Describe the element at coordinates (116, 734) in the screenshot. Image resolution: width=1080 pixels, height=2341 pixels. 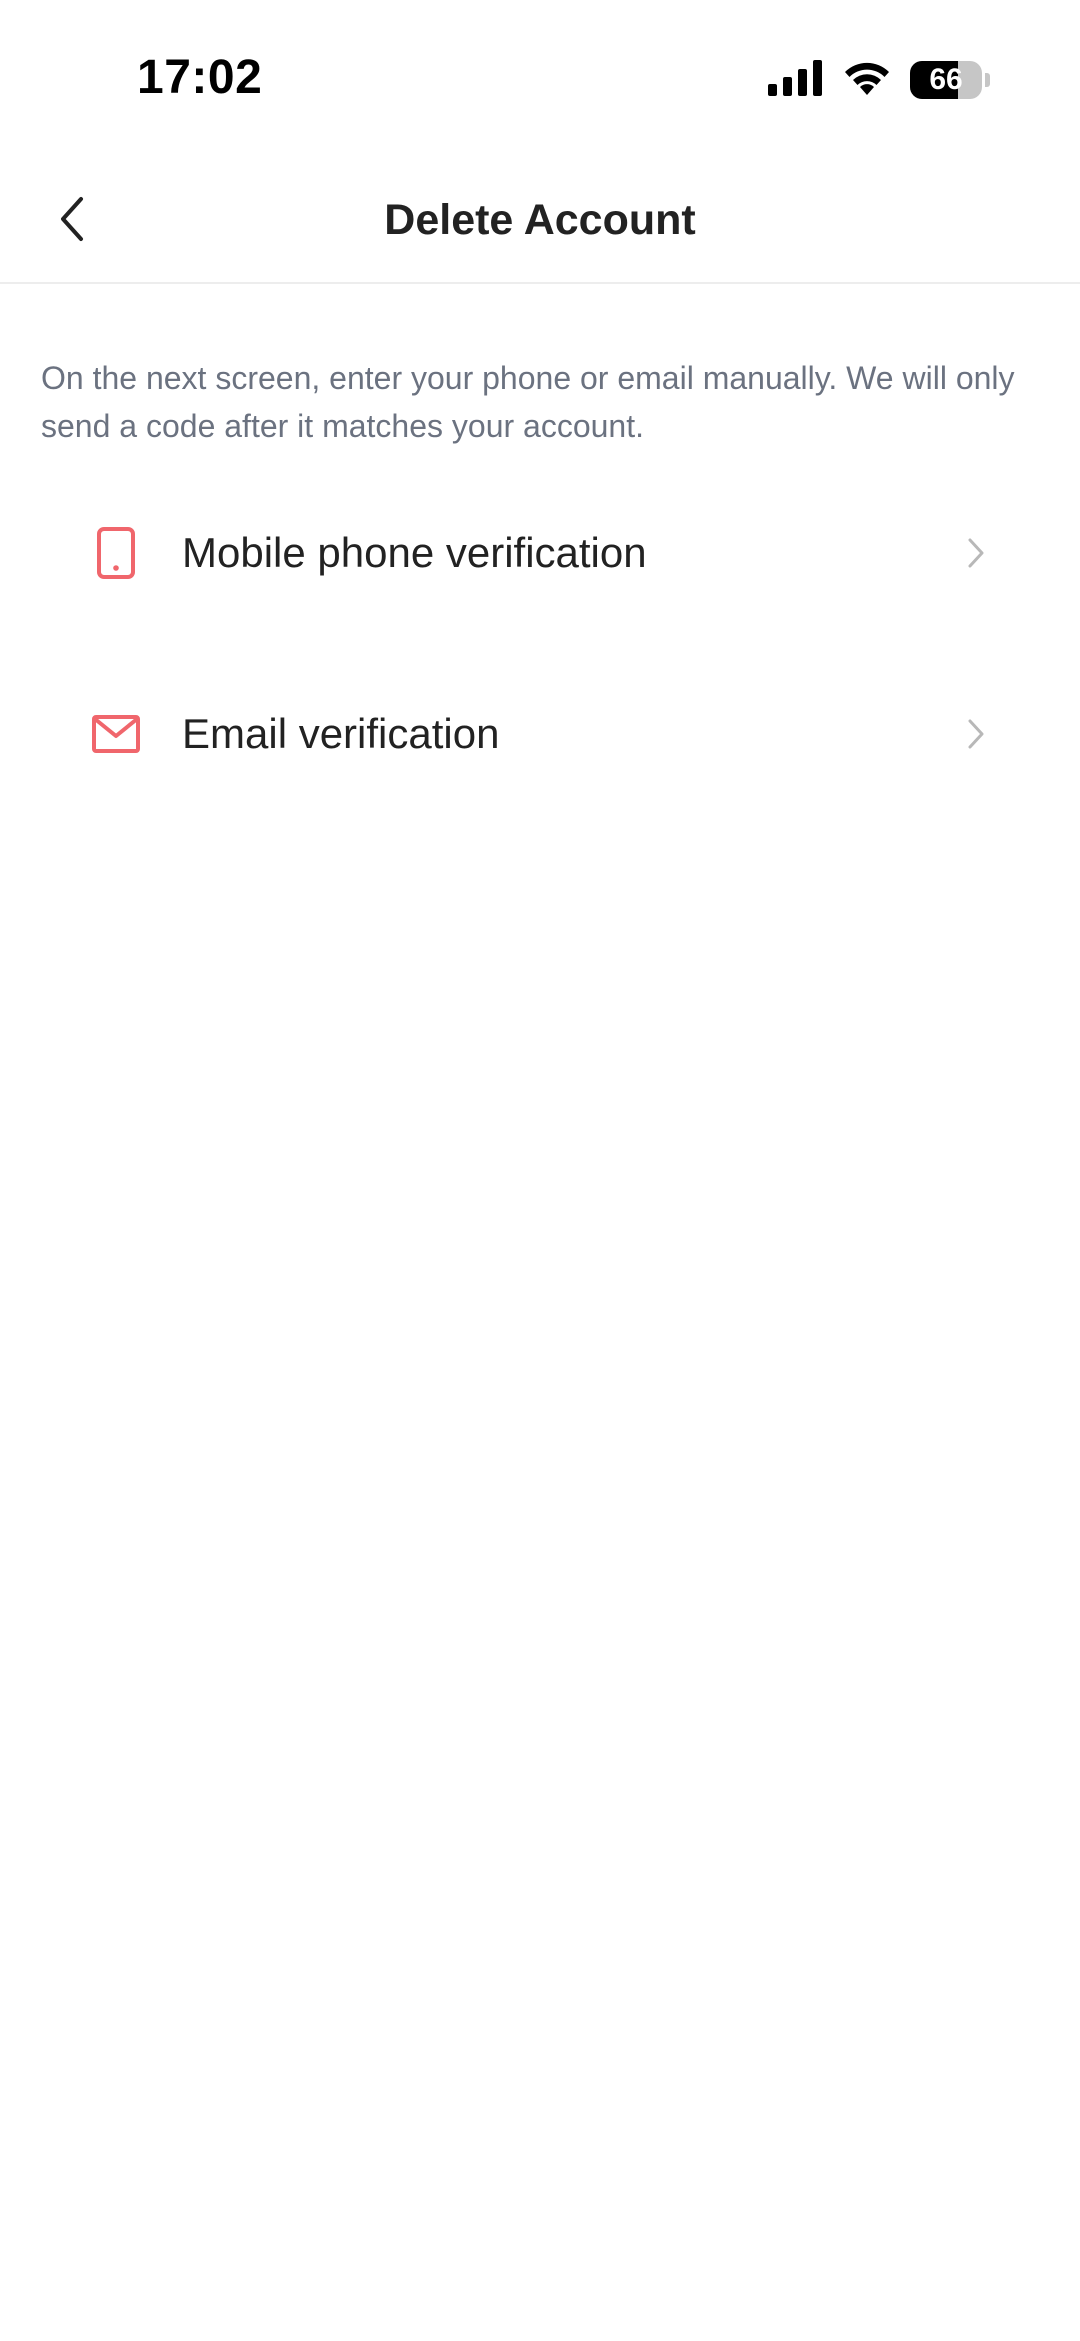
I see `envelope-icon` at that location.